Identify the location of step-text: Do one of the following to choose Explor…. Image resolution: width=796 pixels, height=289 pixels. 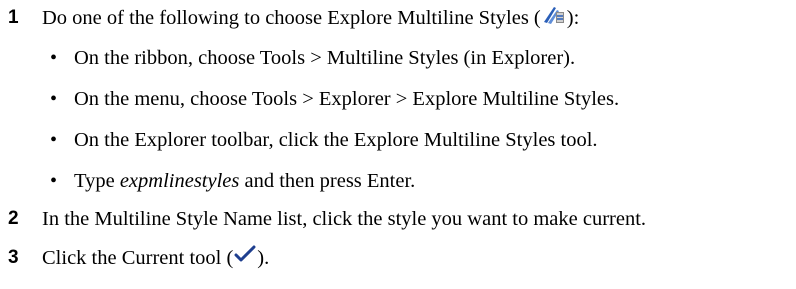
(310, 18).